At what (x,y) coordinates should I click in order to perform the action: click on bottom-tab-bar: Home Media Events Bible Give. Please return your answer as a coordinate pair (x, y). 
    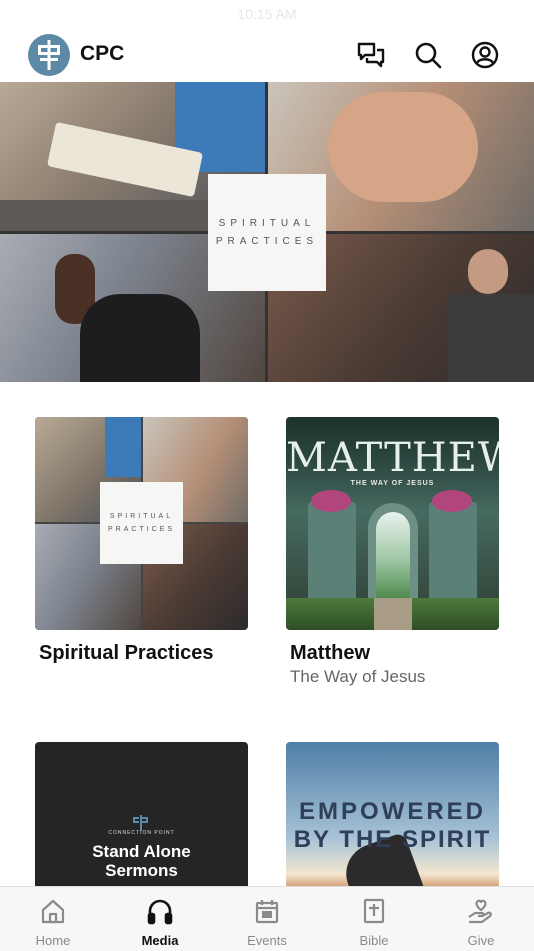
    Looking at the image, I should click on (267, 918).